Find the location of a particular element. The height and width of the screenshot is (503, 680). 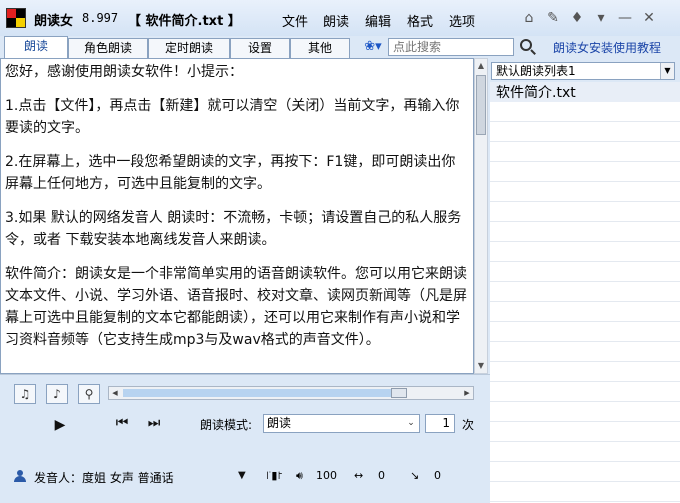

app-name: 朗读女 is located at coordinates (54, 21).